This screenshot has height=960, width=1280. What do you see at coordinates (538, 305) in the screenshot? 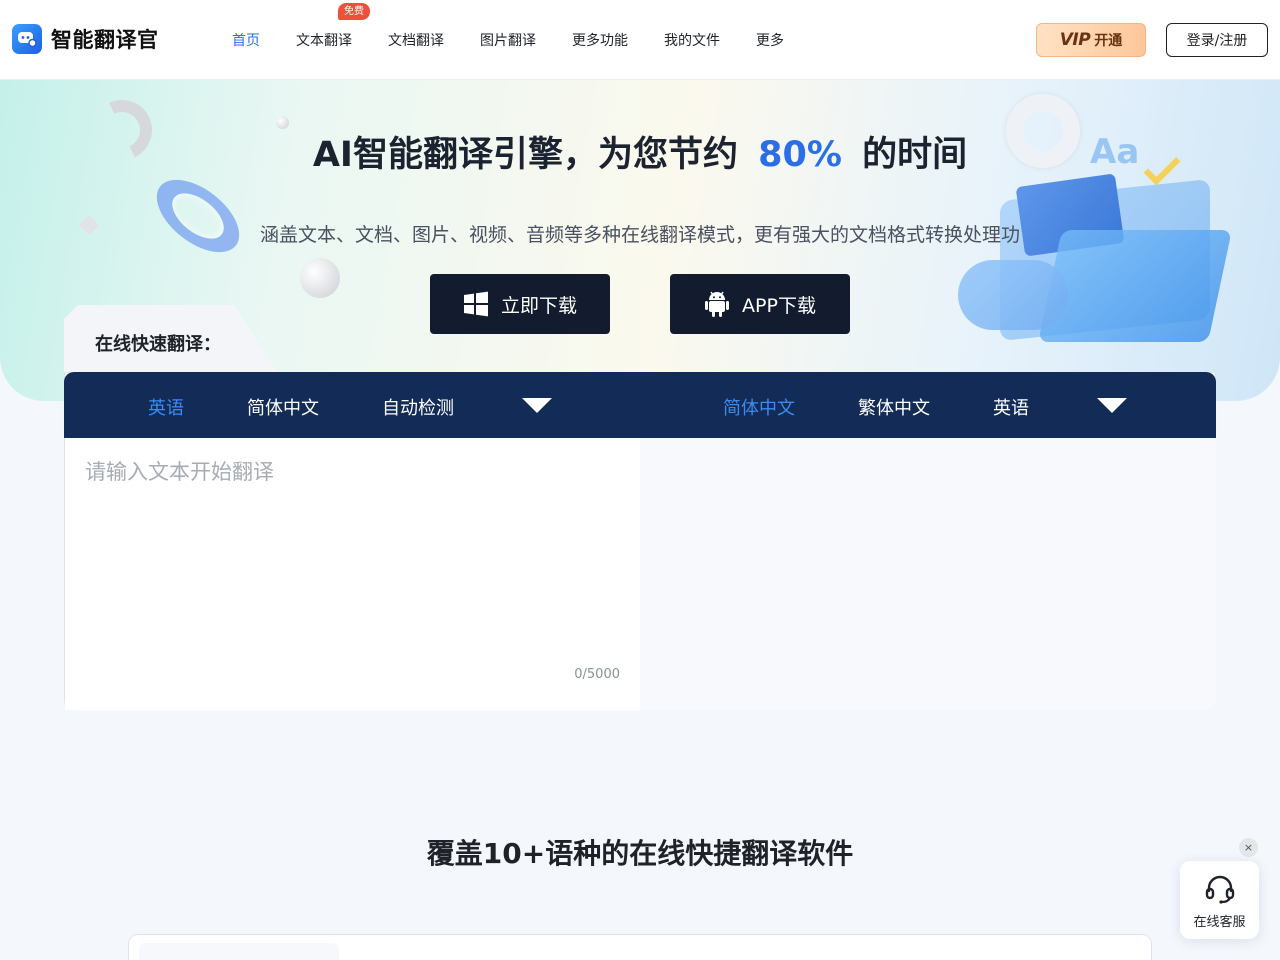
I see `download-windows-label: 立即下载` at bounding box center [538, 305].